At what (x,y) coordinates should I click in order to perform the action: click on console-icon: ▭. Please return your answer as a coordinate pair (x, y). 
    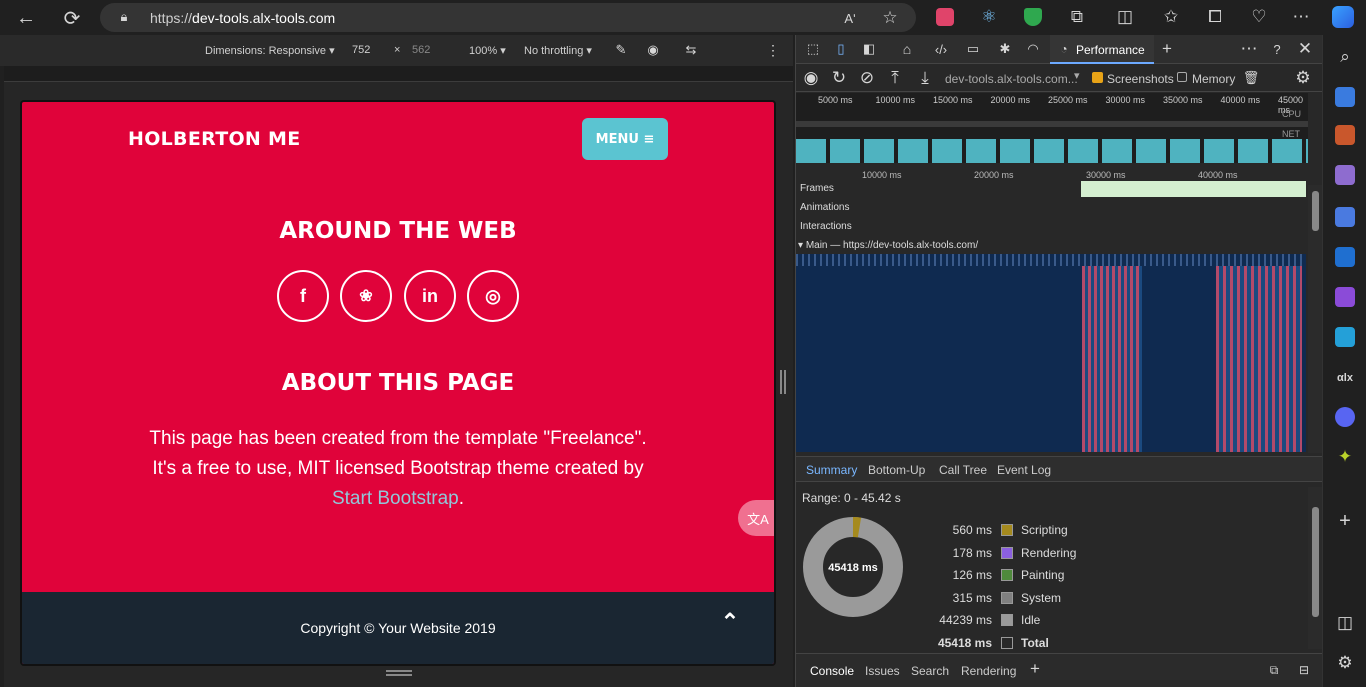
    Looking at the image, I should click on (973, 49).